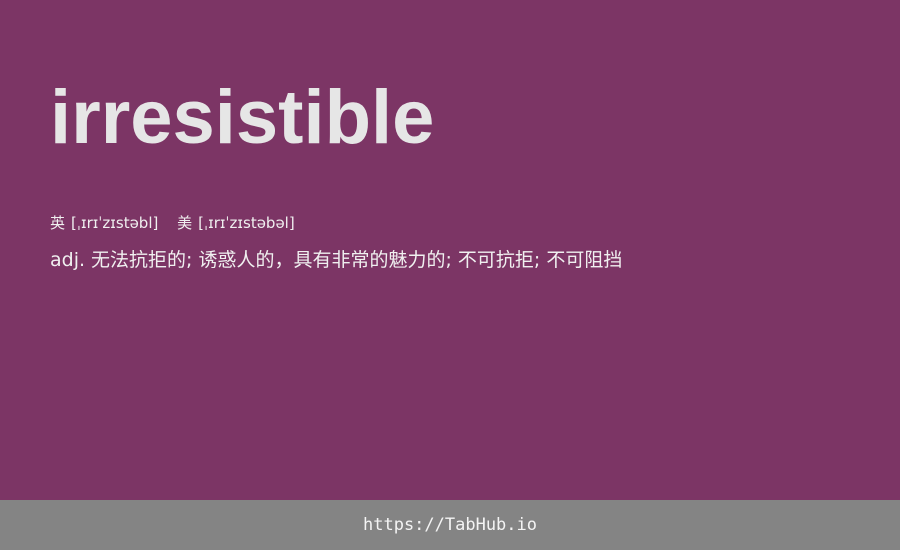  Describe the element at coordinates (58, 223) in the screenshot. I see `phonetic-uk-label: 英` at that location.